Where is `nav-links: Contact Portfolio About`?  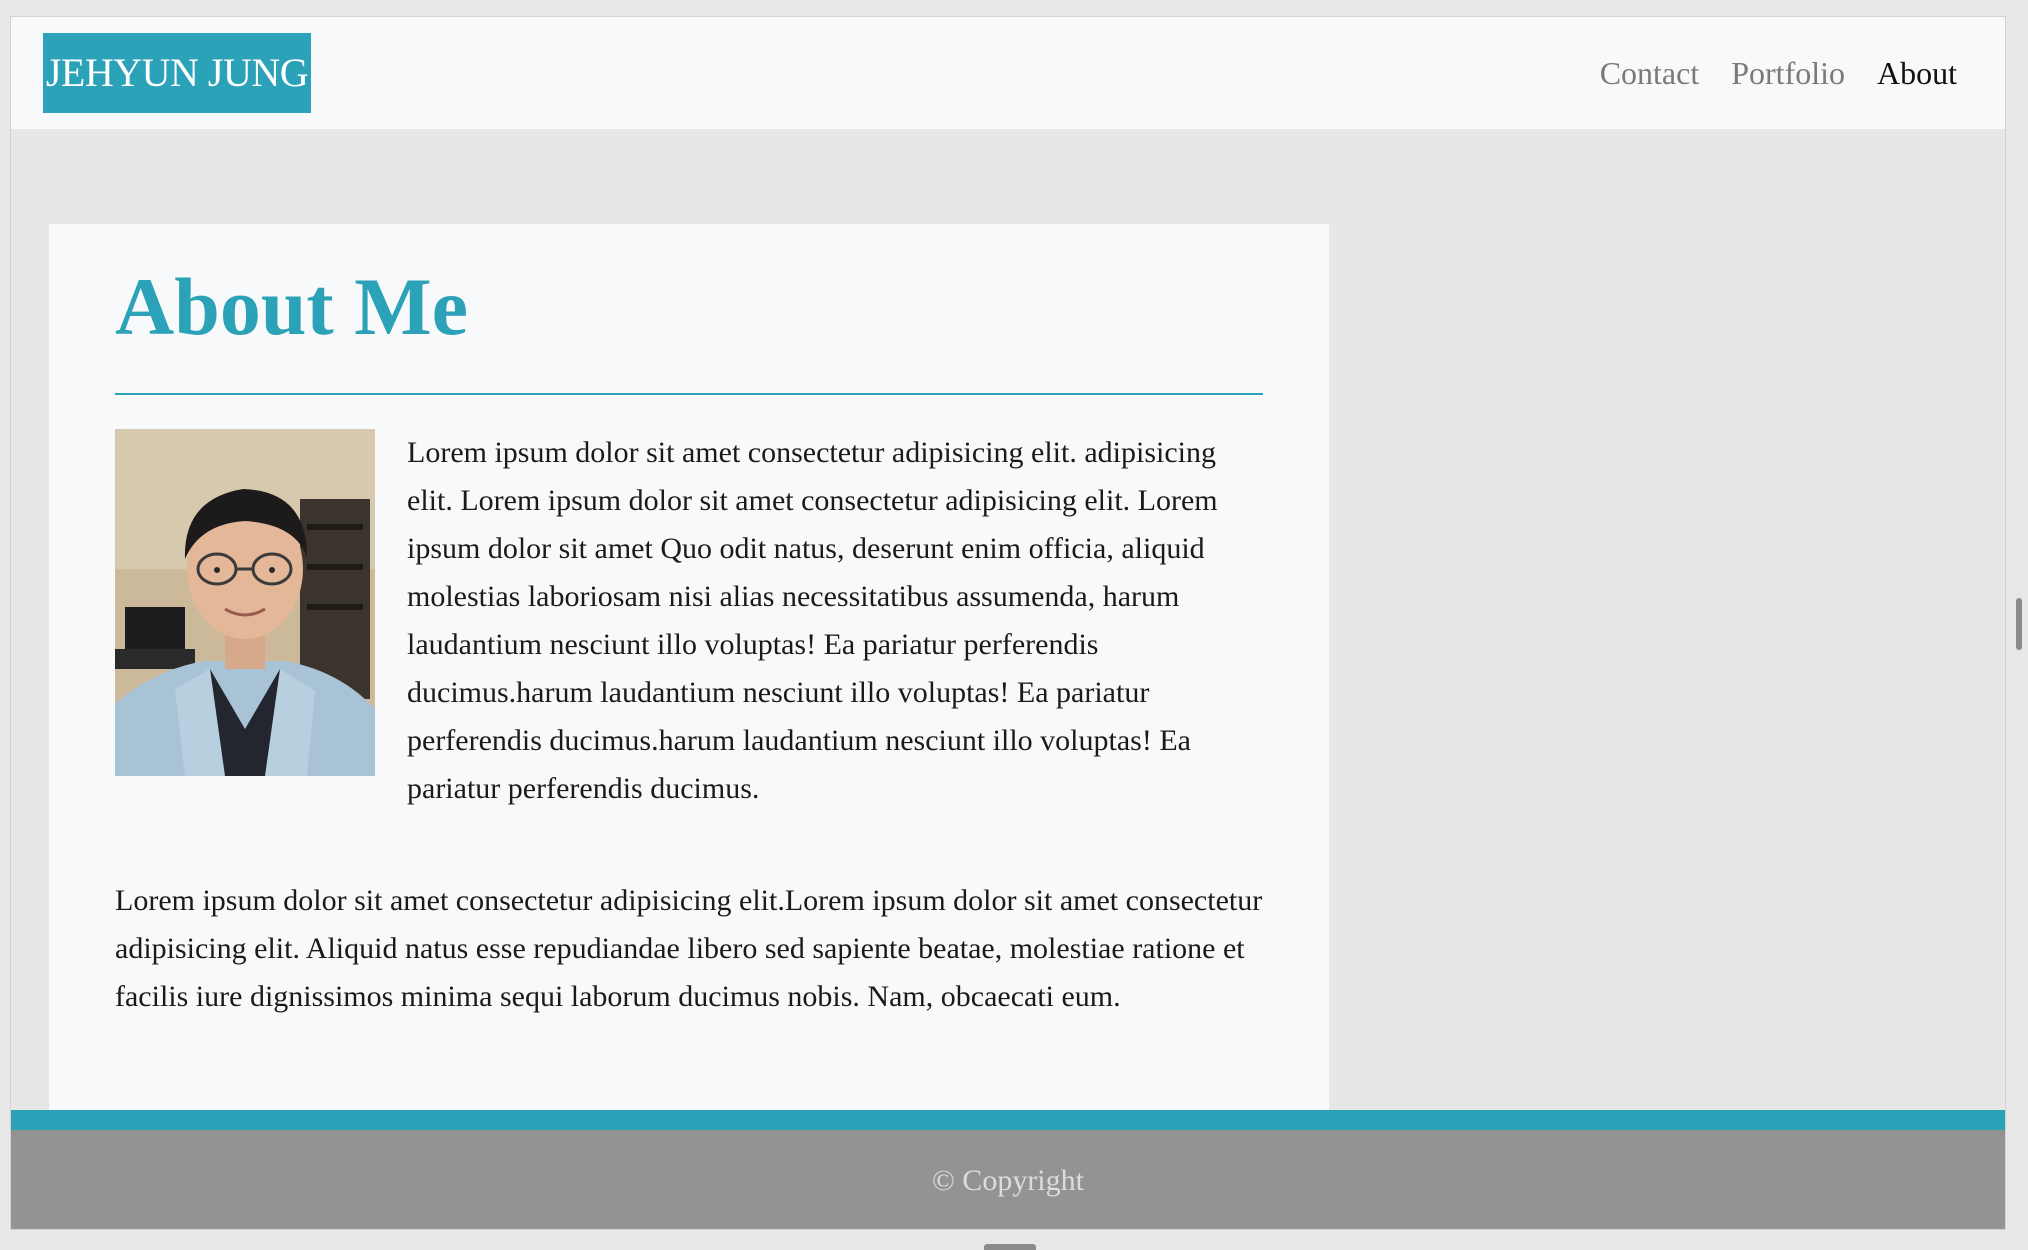 nav-links: Contact Portfolio About is located at coordinates (1778, 73).